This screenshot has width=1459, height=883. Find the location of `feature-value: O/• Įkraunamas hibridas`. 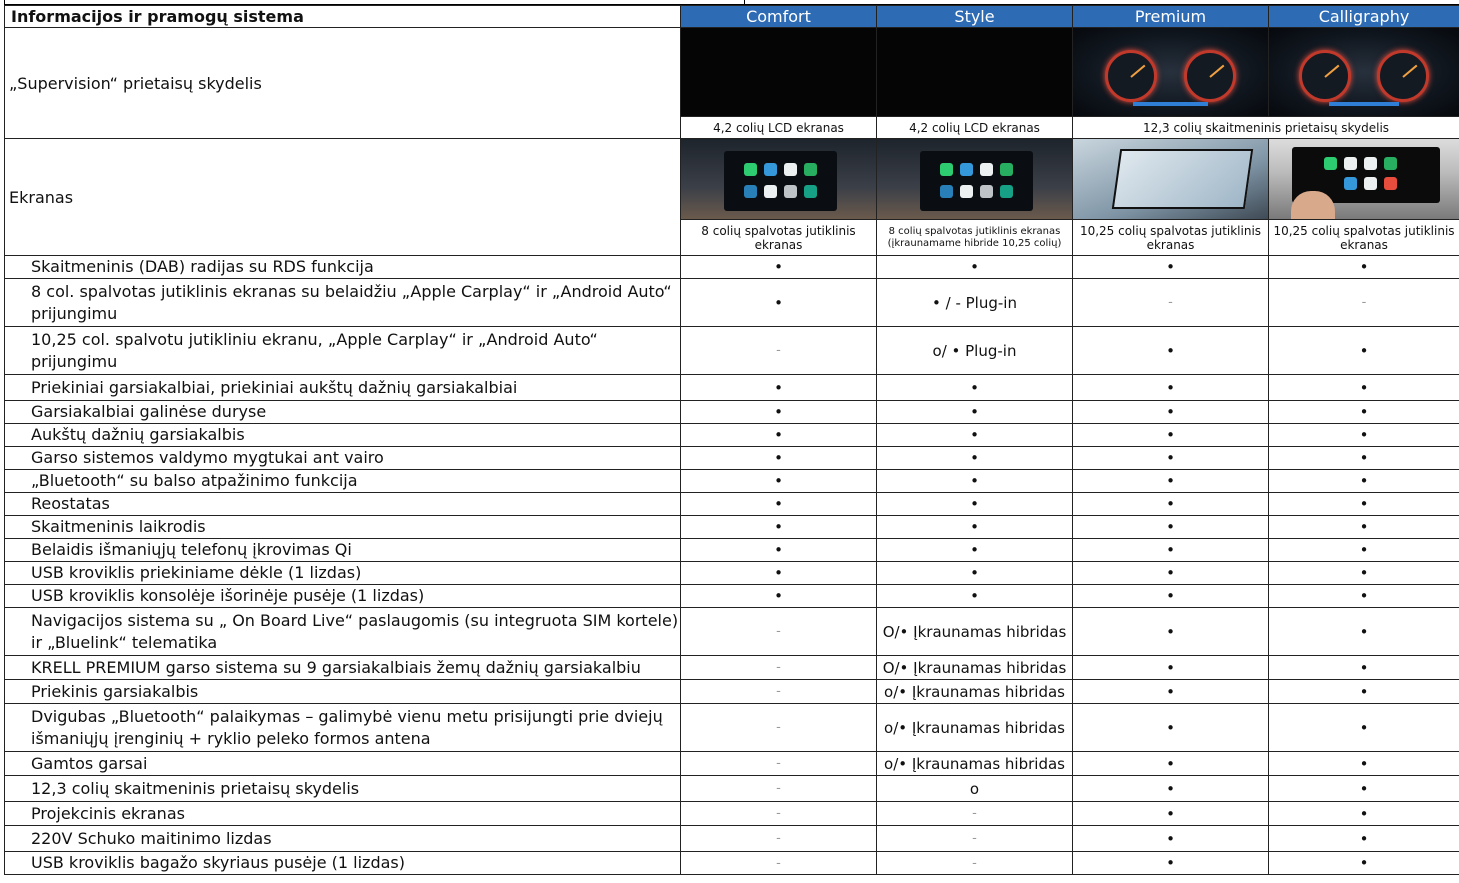

feature-value: O/• Įkraunamas hibridas is located at coordinates (974, 631).